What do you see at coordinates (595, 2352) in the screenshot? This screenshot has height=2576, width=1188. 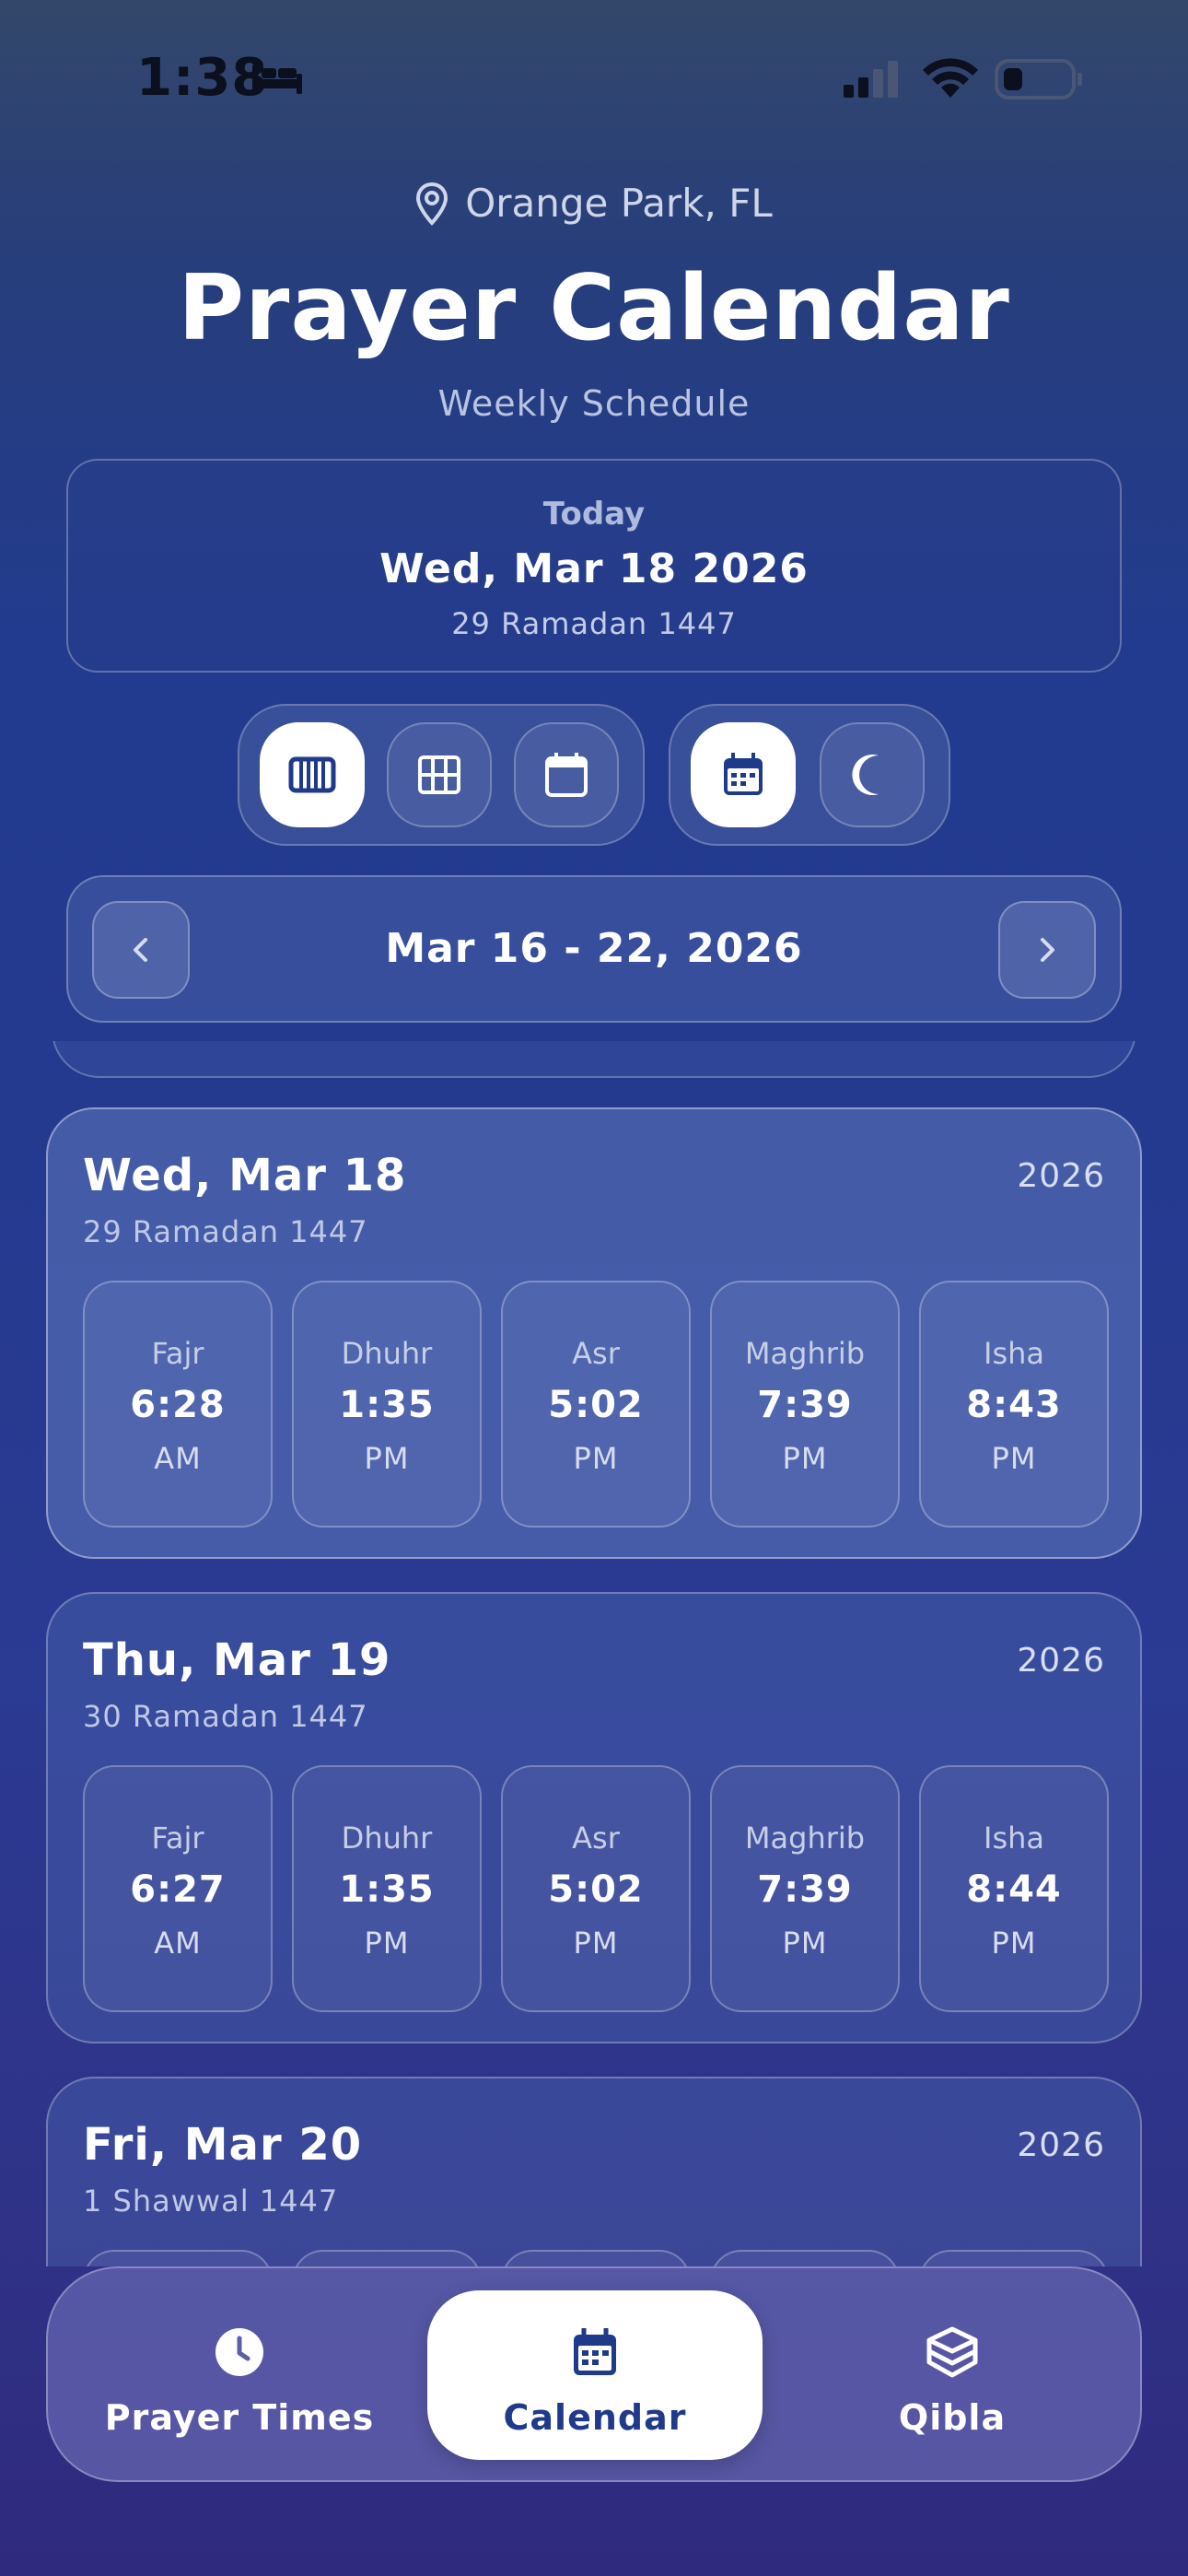 I see `calendar-icon` at bounding box center [595, 2352].